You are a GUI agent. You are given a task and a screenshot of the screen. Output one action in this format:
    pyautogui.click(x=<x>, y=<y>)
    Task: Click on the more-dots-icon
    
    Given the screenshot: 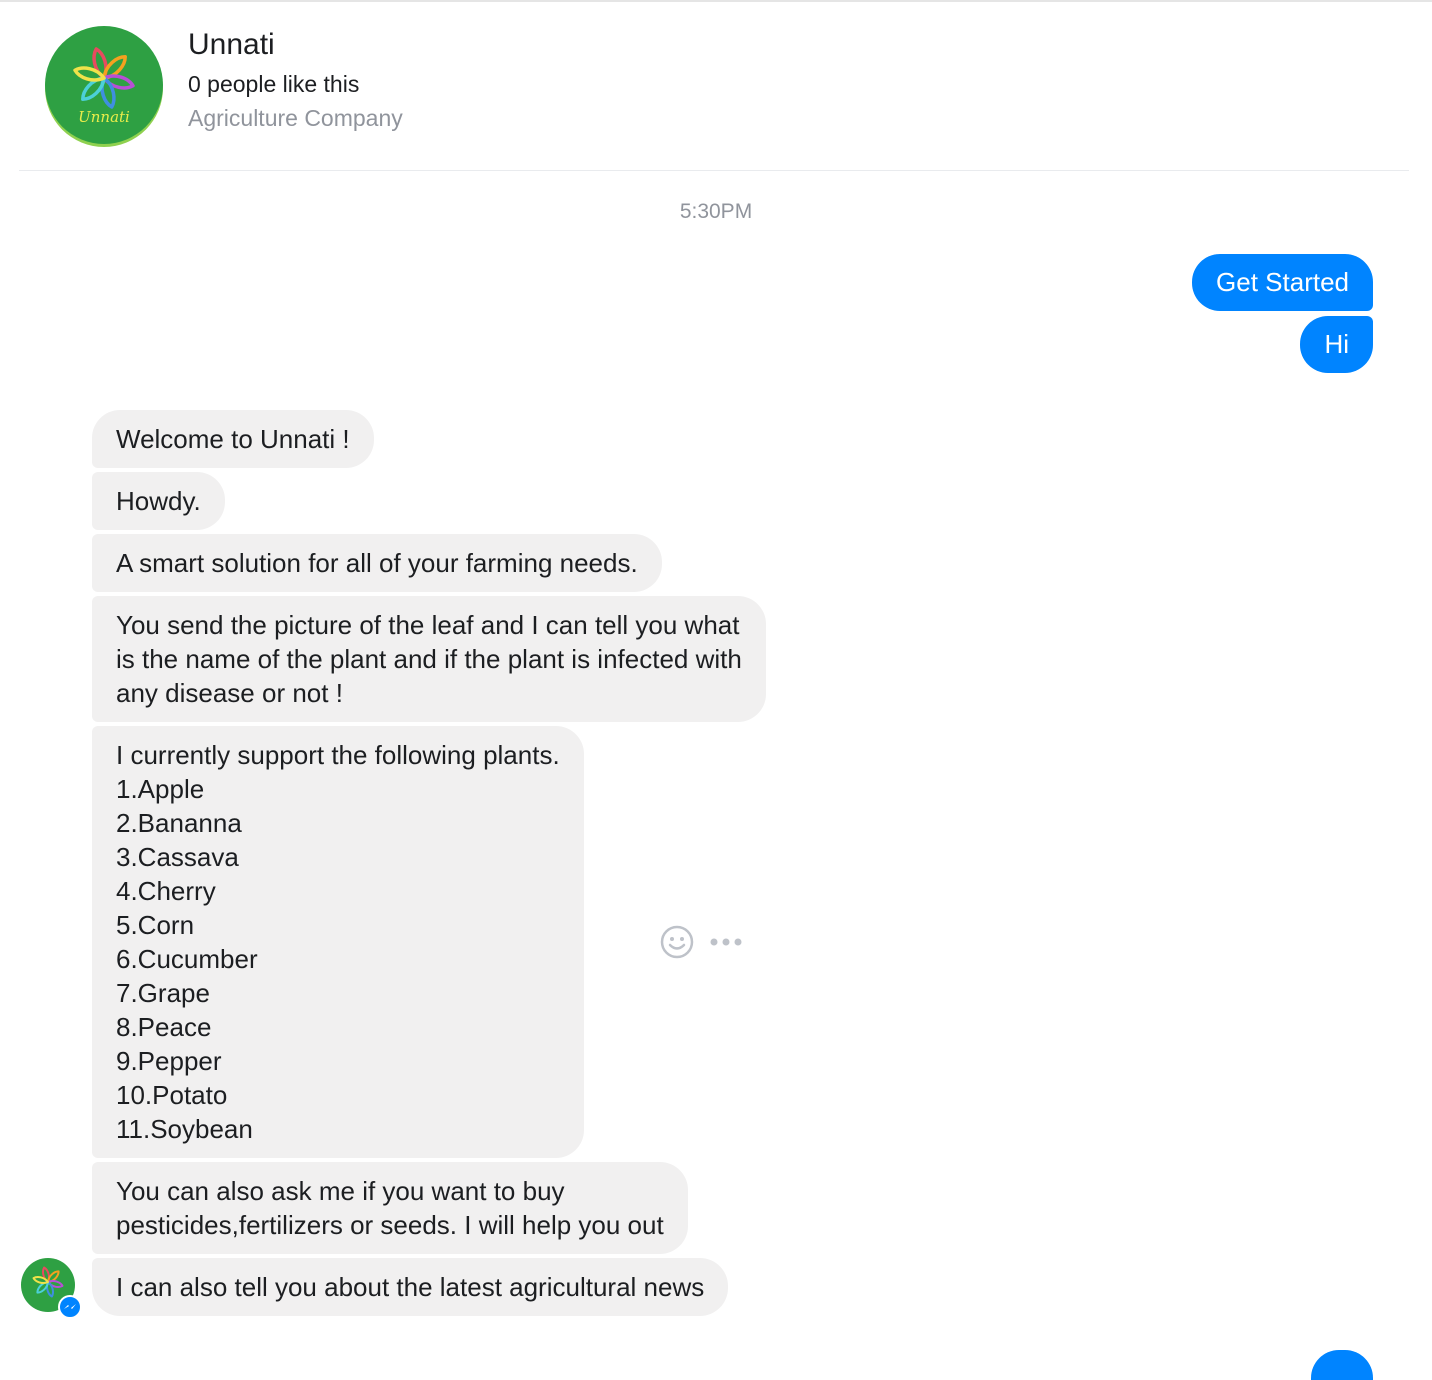 What is the action you would take?
    pyautogui.click(x=727, y=944)
    